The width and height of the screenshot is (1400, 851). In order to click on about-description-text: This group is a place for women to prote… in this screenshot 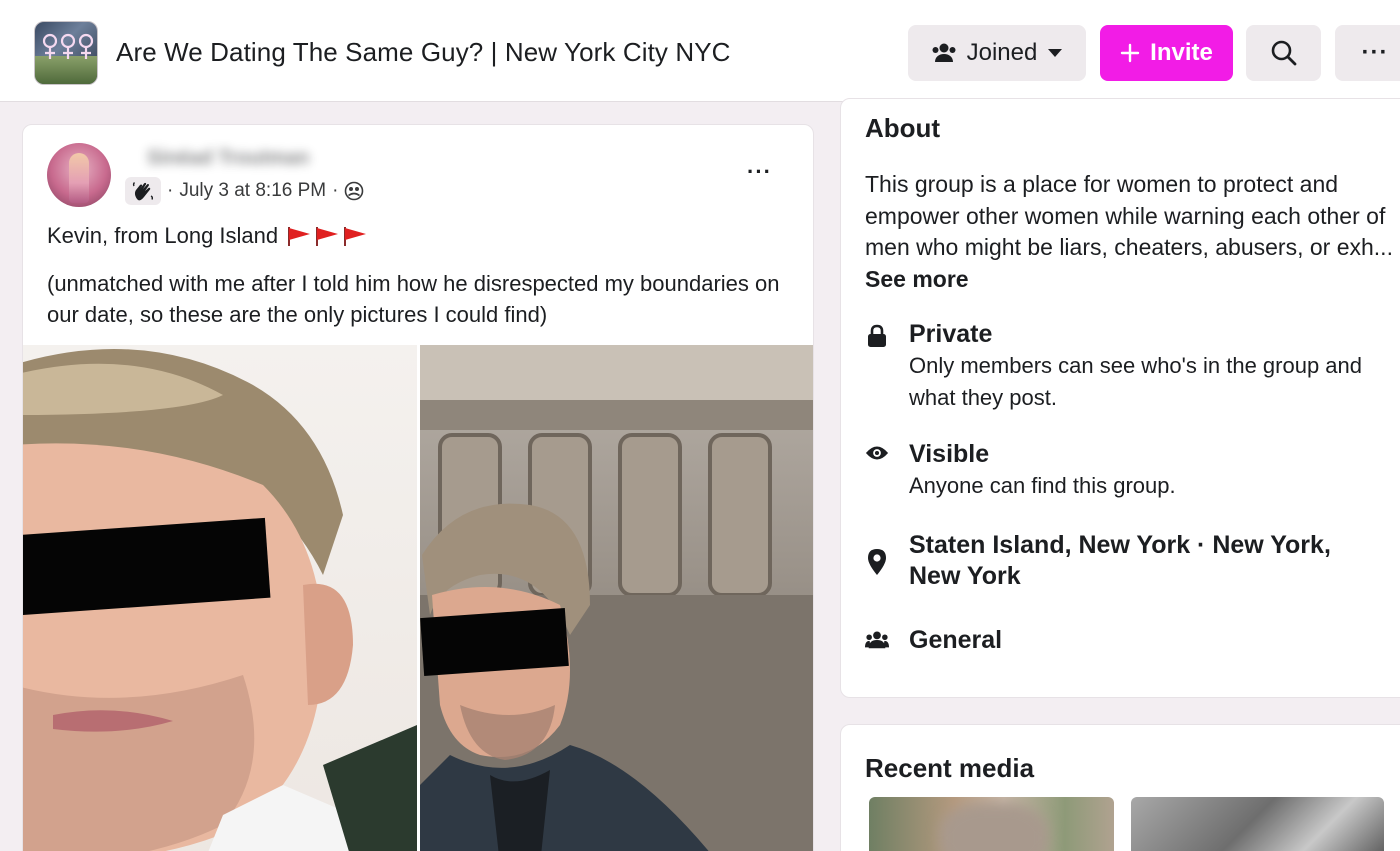, I will do `click(1129, 215)`.